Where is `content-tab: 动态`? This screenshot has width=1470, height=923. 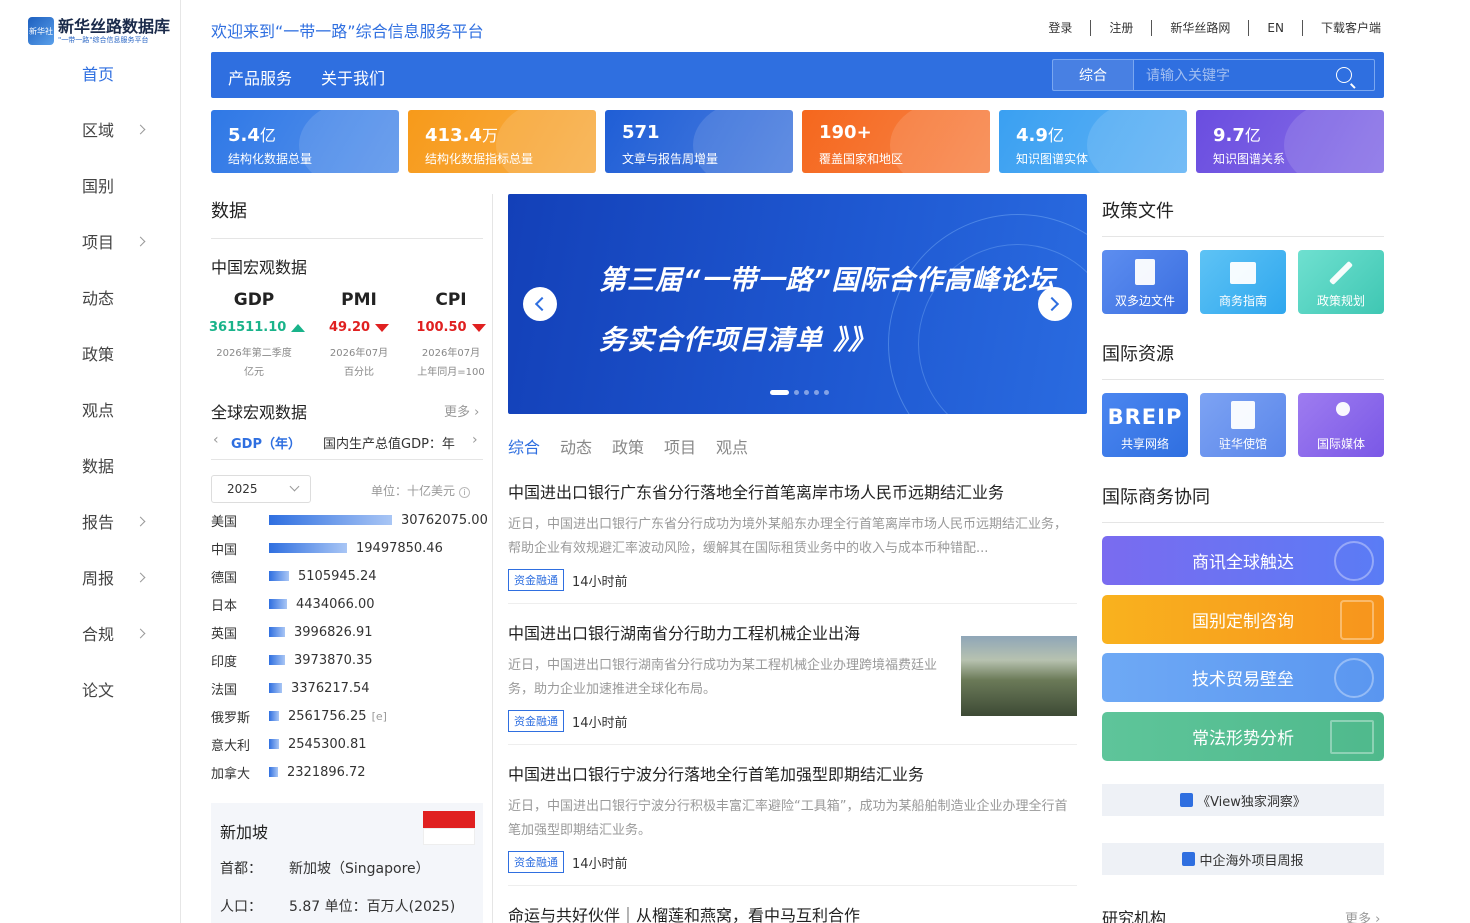
content-tab: 动态 is located at coordinates (576, 446).